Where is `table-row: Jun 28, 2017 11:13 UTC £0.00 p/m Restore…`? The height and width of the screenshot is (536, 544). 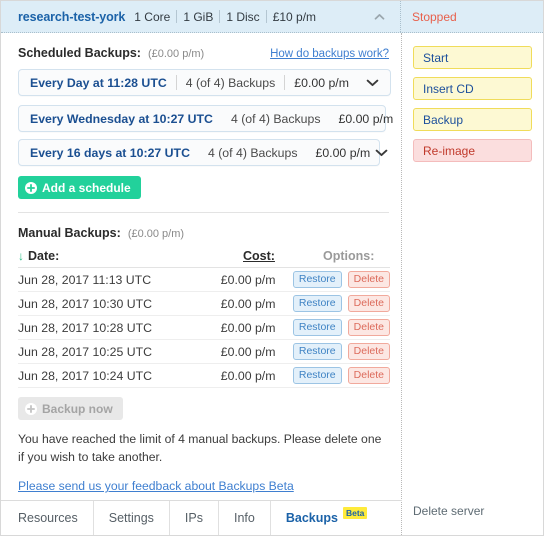 table-row: Jun 28, 2017 11:13 UTC £0.00 p/m Restore… is located at coordinates (204, 280).